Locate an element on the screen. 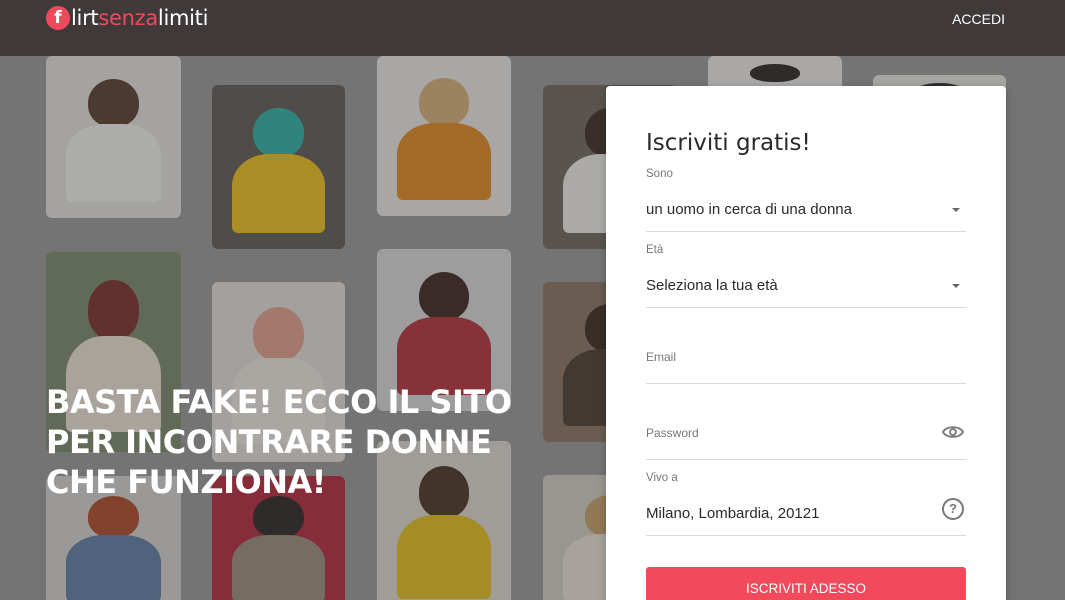 This screenshot has height=600, width=1065. location-value: Milano, Lombardia, 20121 is located at coordinates (733, 513).